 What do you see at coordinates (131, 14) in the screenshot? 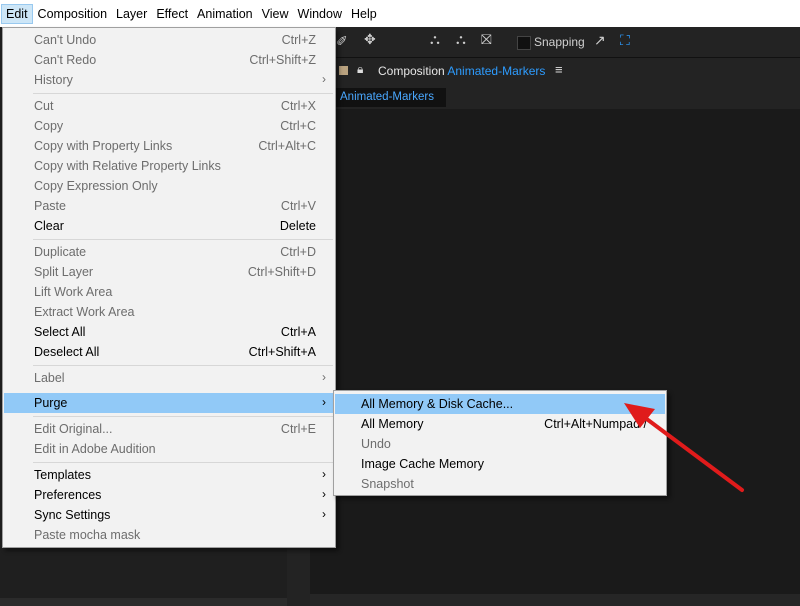
I see `menu-layer: Layer` at bounding box center [131, 14].